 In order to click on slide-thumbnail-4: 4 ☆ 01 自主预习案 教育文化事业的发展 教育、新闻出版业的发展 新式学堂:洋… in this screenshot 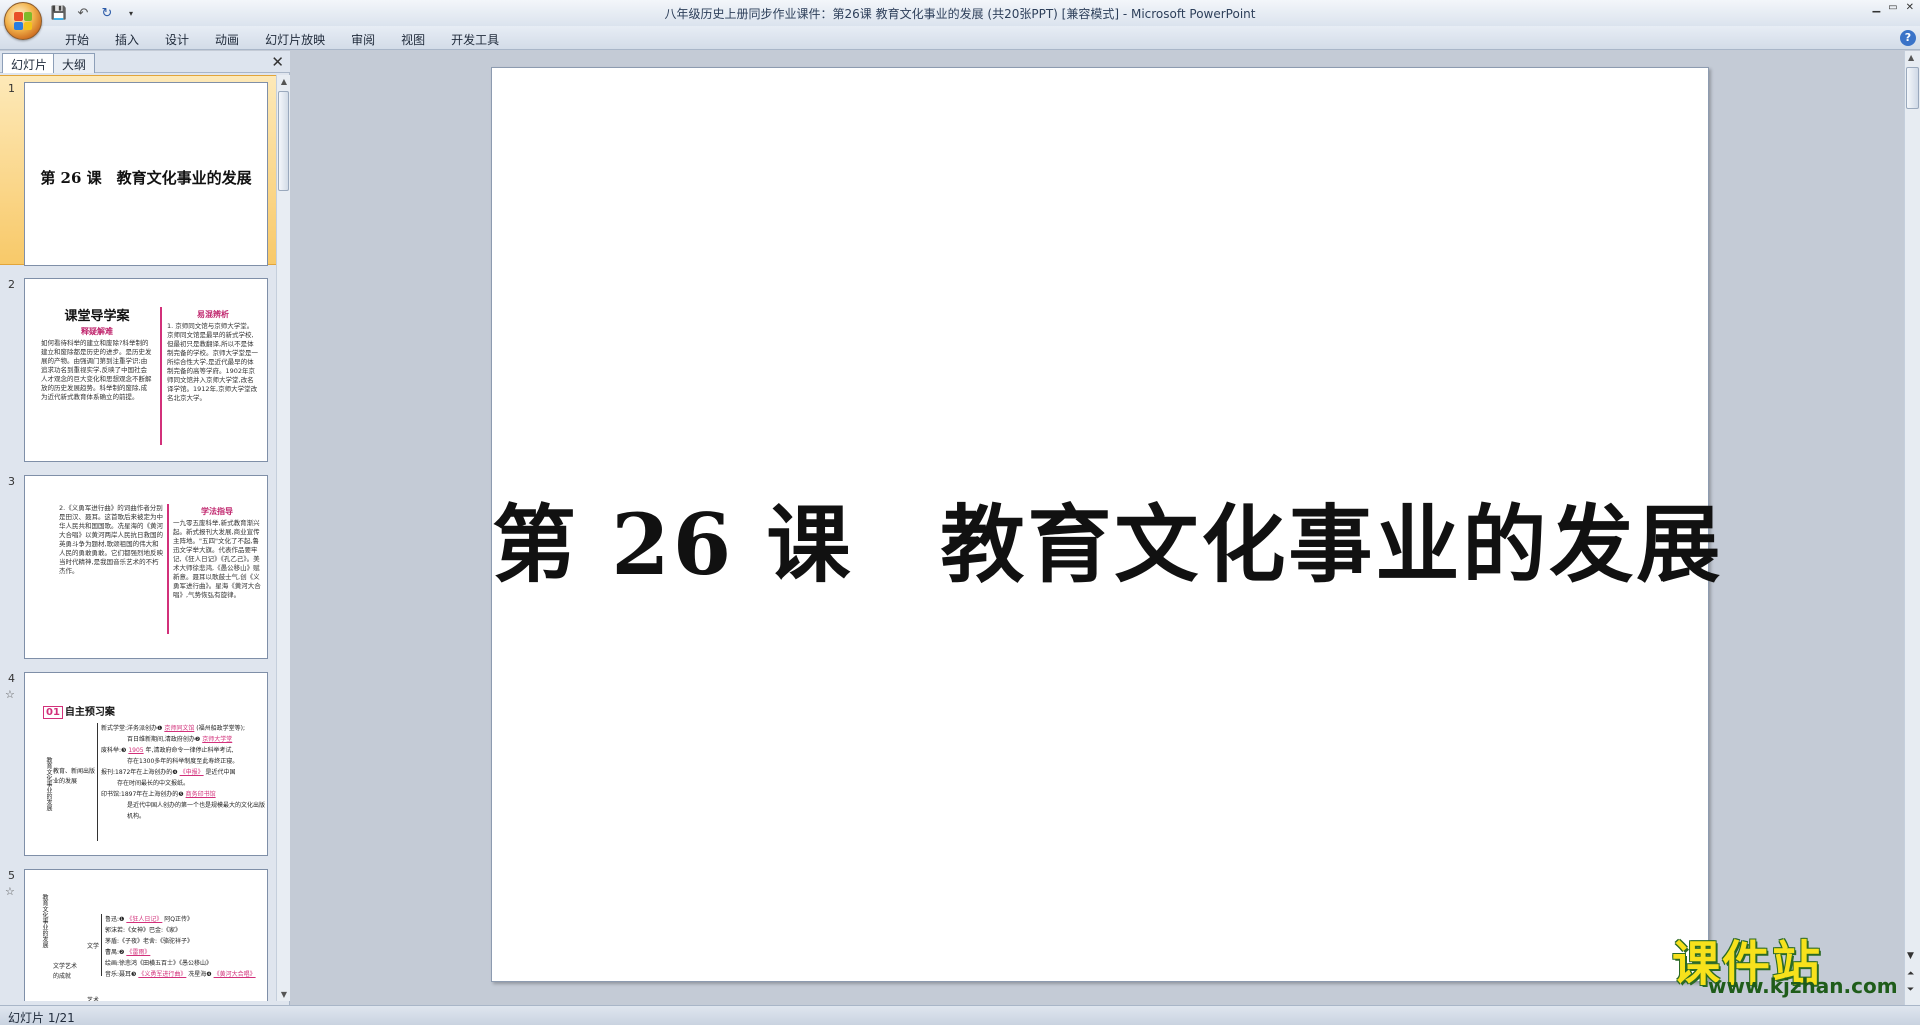, I will do `click(138, 761)`.